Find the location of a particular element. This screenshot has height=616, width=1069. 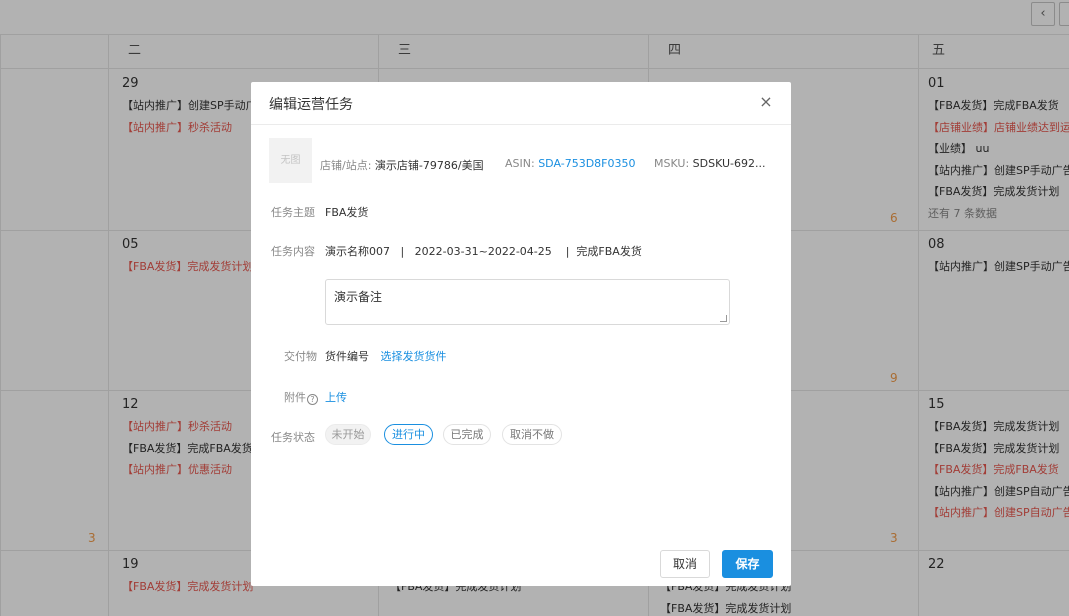

resize-handle-icon is located at coordinates (723, 318).